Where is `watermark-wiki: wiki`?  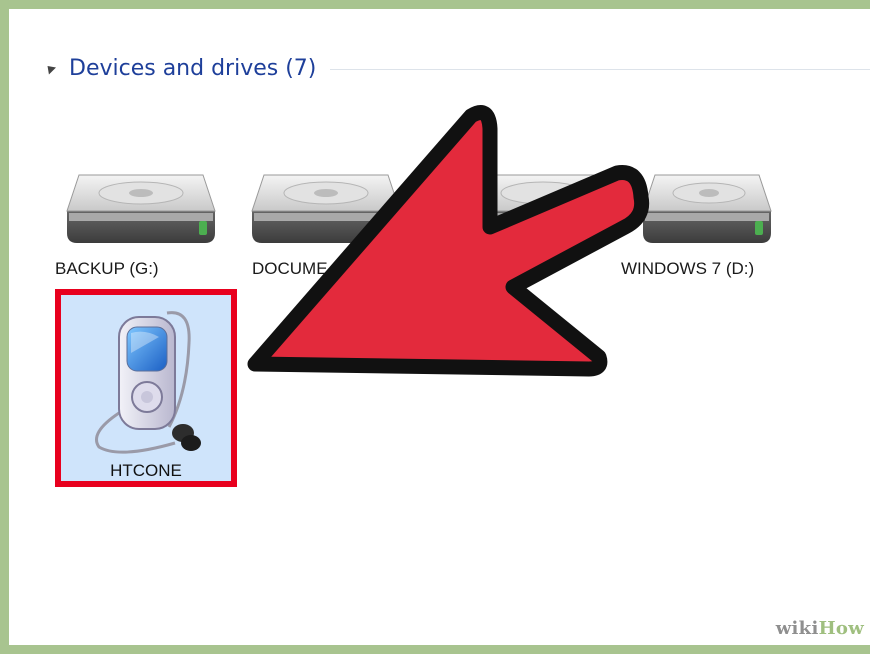
watermark-wiki: wiki is located at coordinates (797, 628).